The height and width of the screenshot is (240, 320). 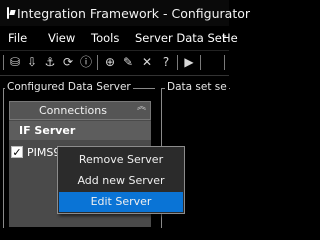 I want to click on configured-data-server-title: Configured Data Server, so click(x=69, y=87).